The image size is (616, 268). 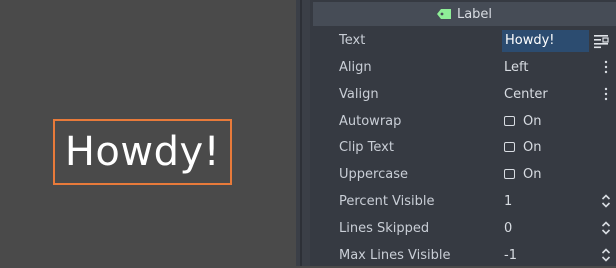 I want to click on property-name: Max Lines Visible, so click(x=395, y=255).